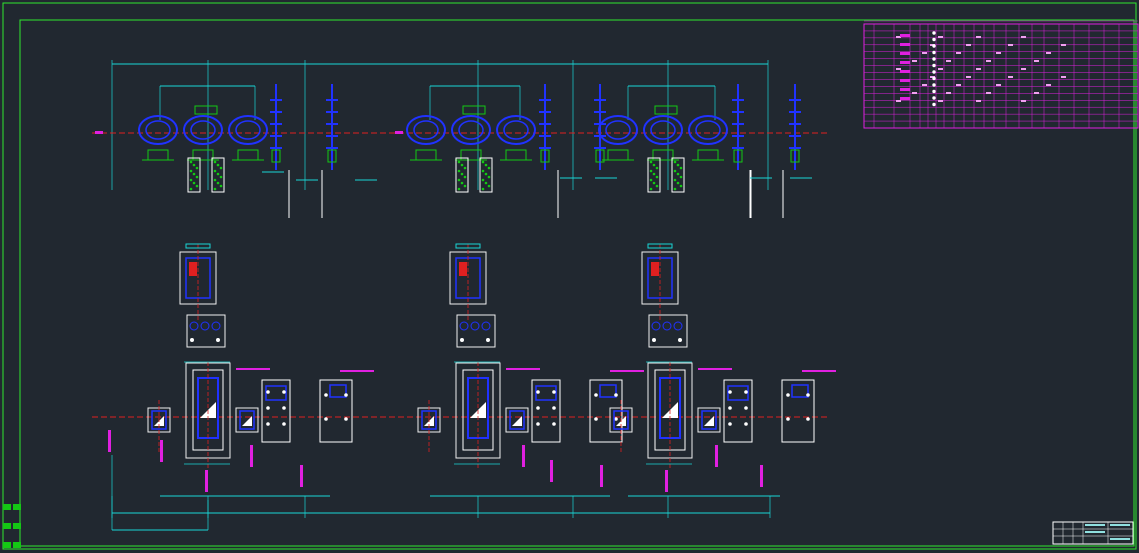 Image resolution: width=1139 pixels, height=553 pixels. Describe the element at coordinates (12, 522) in the screenshot. I see `layer-palette` at that location.